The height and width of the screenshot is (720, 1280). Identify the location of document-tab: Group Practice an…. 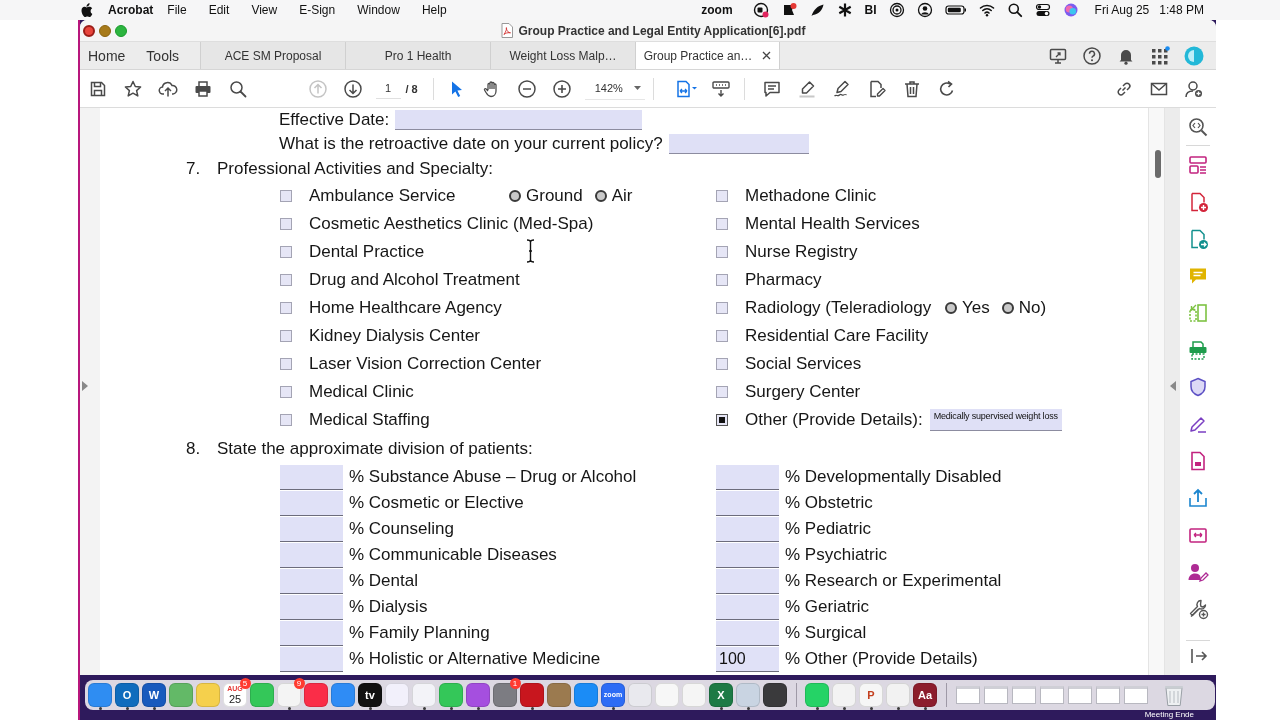
(707, 55).